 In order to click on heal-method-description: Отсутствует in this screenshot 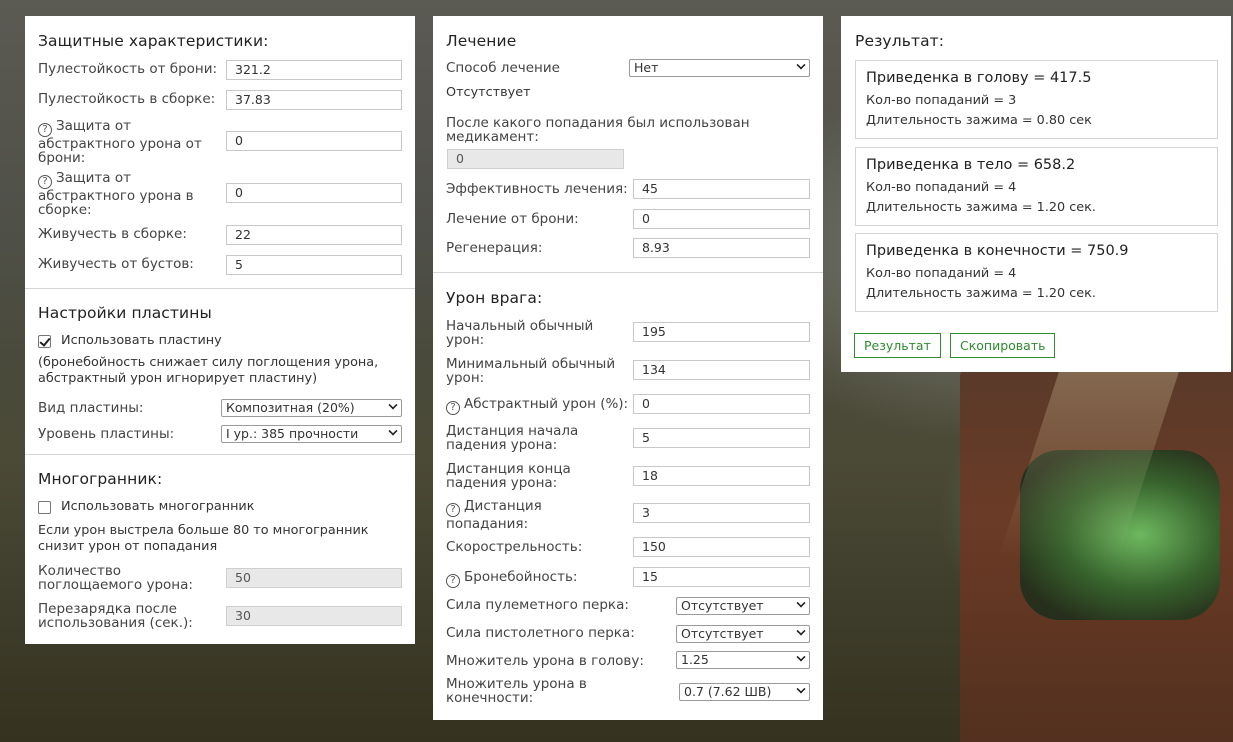, I will do `click(488, 92)`.